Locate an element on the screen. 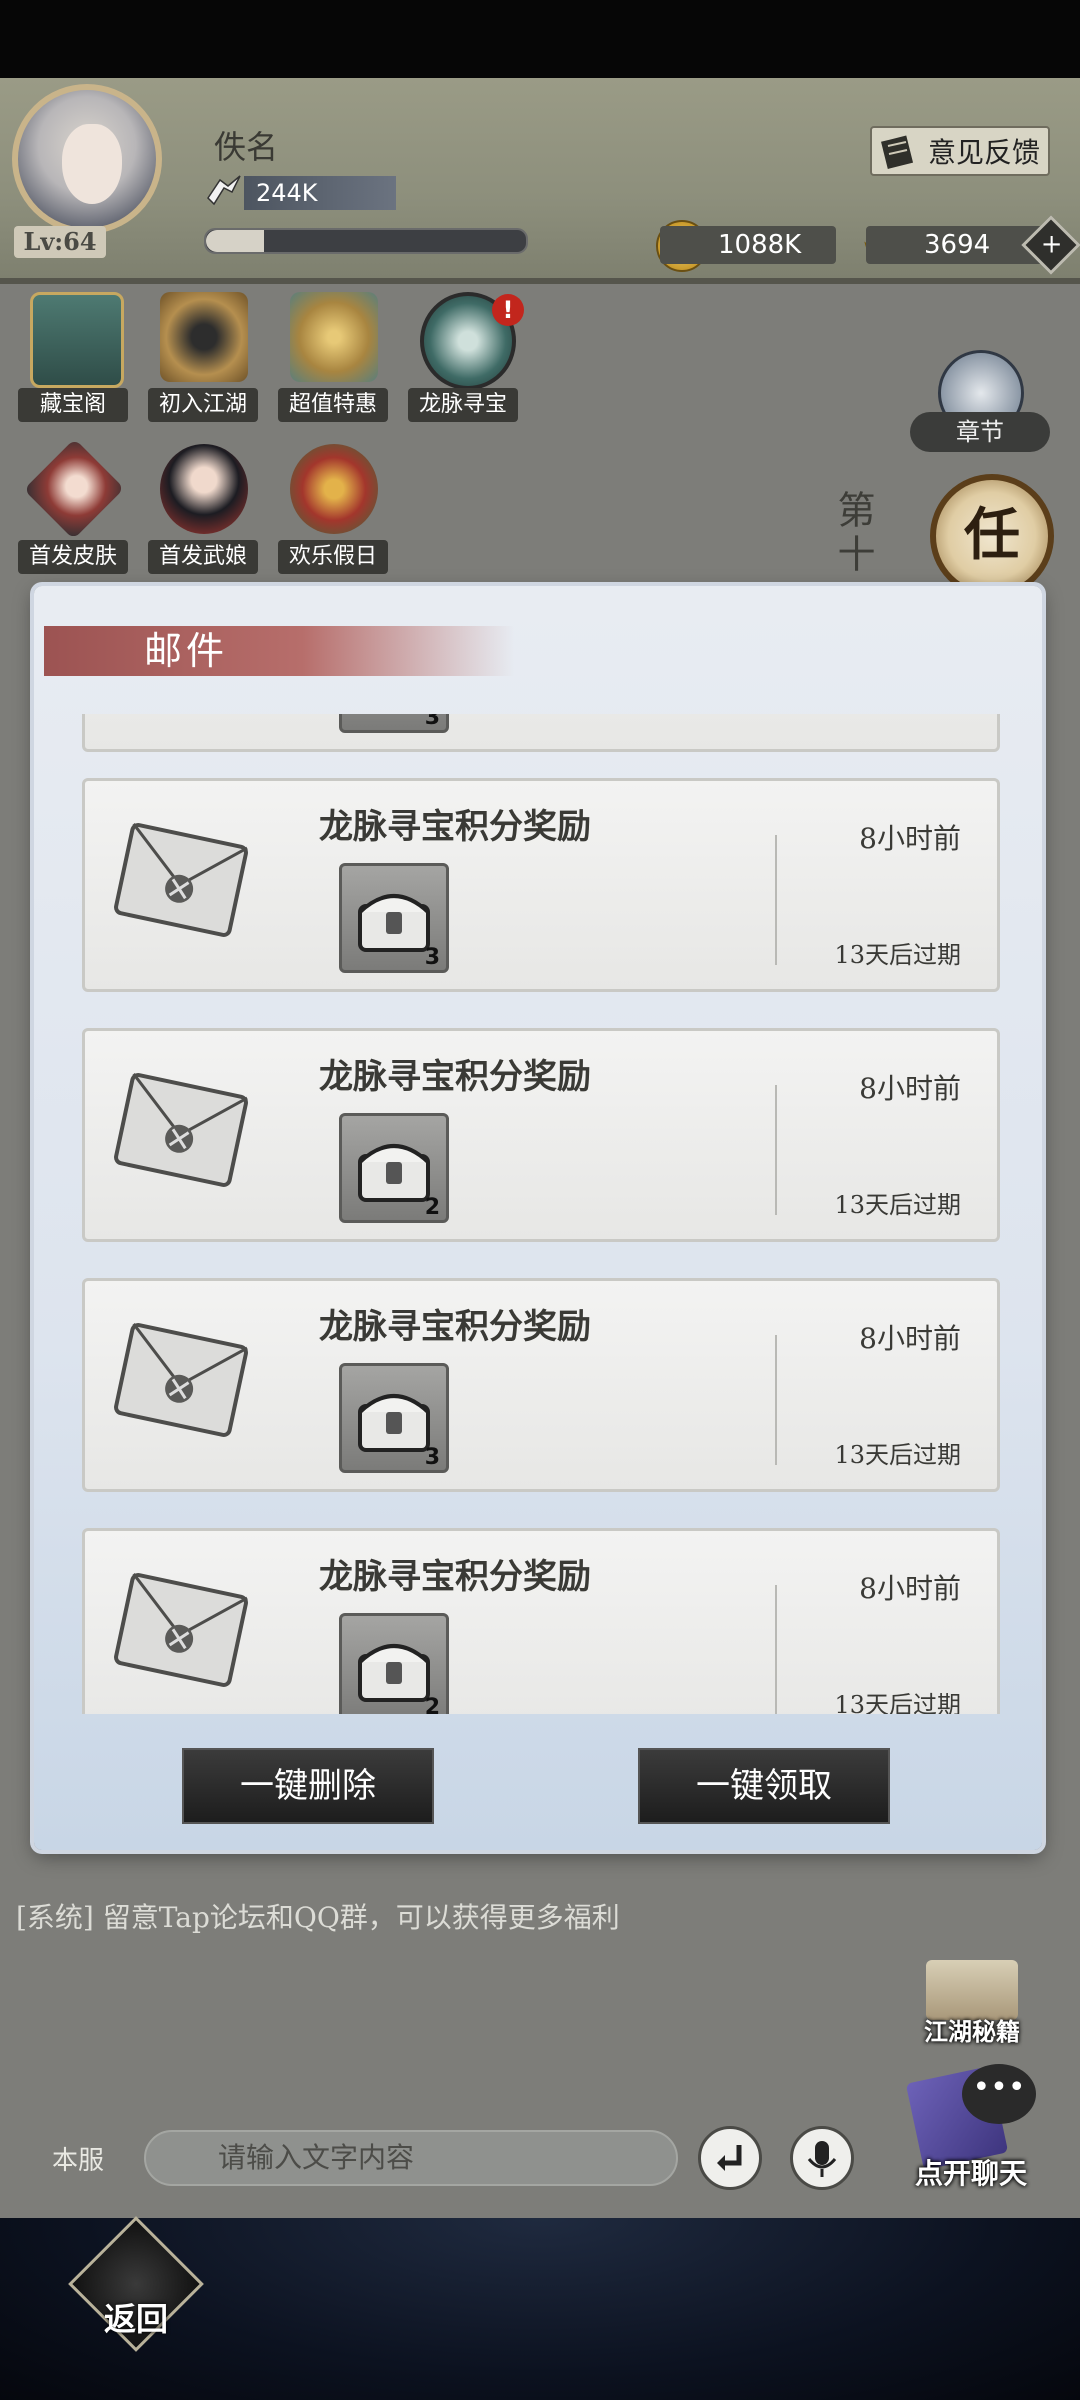 Image resolution: width=1080 pixels, height=2400 pixels. chat-input: 请输入文字内容 is located at coordinates (411, 2158).